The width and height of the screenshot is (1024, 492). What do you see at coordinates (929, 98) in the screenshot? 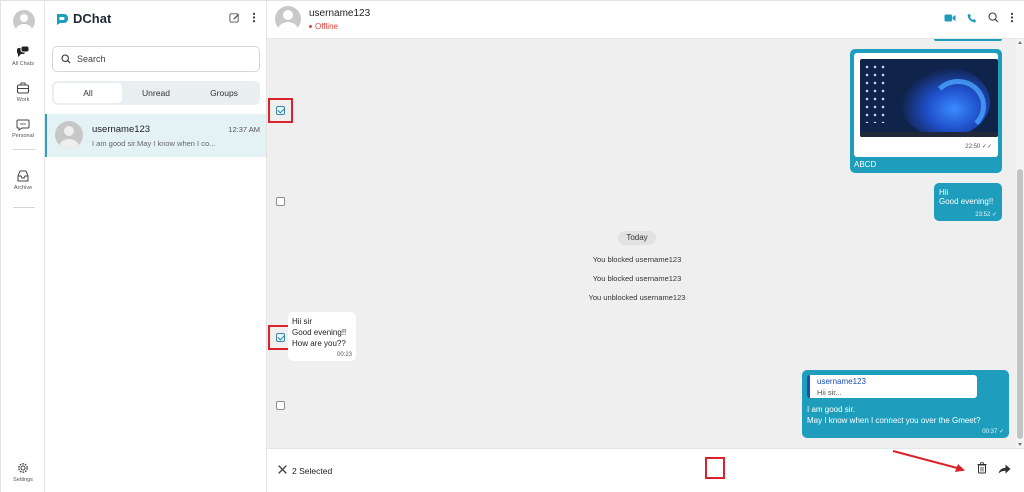
I see `image-preview` at bounding box center [929, 98].